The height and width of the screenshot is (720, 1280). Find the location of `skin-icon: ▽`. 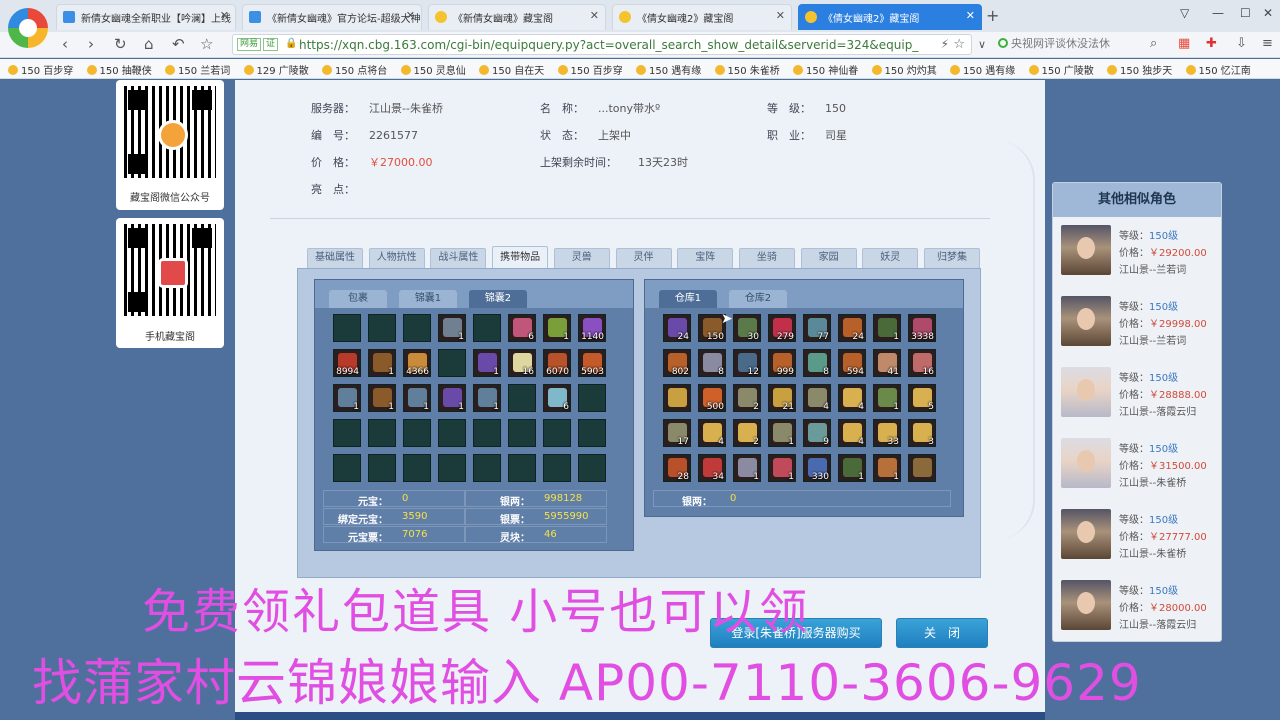

skin-icon: ▽ is located at coordinates (1184, 13).